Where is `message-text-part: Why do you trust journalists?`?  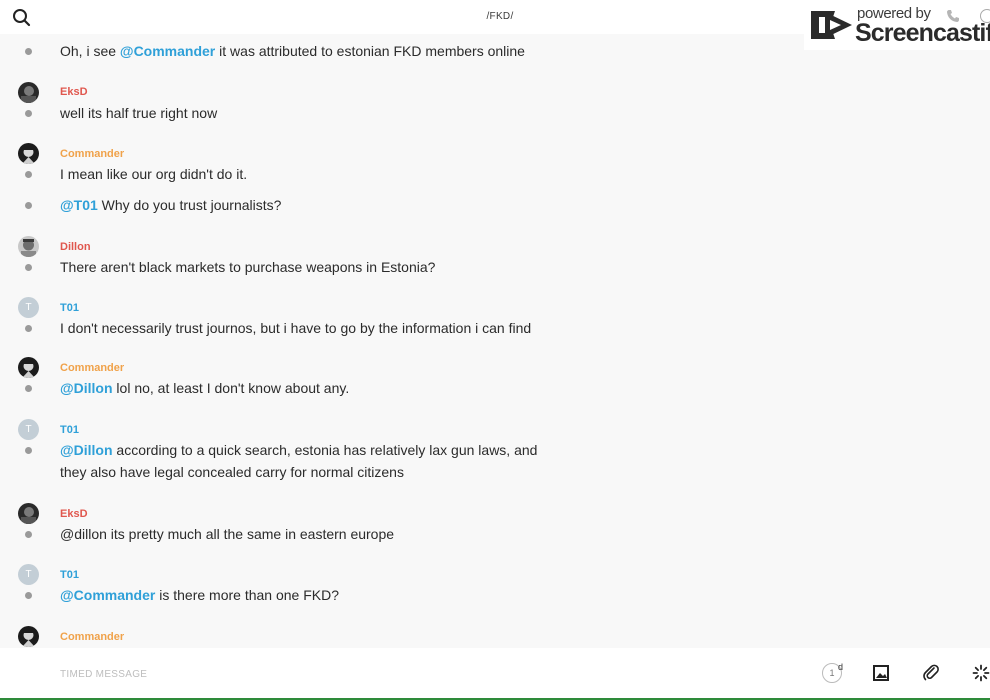 message-text-part: Why do you trust journalists? is located at coordinates (189, 205).